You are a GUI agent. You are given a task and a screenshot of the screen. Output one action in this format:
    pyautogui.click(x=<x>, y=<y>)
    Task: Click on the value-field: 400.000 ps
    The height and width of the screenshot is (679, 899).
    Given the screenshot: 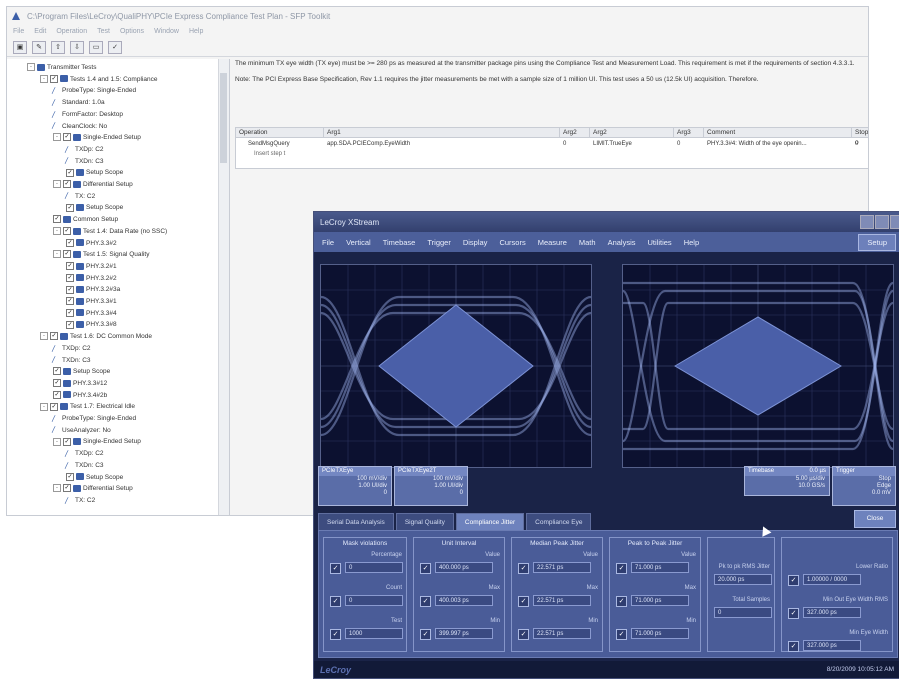 What is the action you would take?
    pyautogui.click(x=464, y=567)
    